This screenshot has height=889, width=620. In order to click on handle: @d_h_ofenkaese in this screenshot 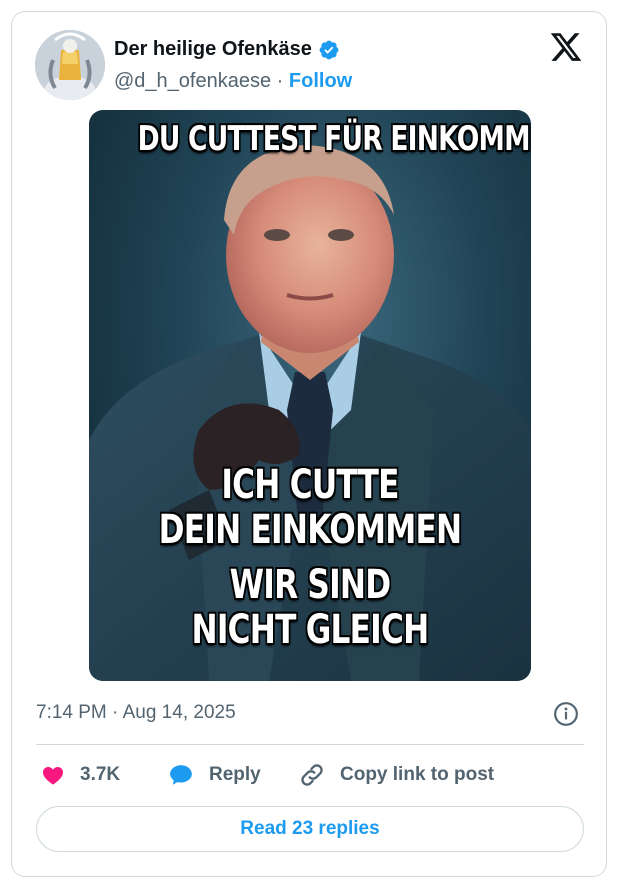, I will do `click(192, 81)`.